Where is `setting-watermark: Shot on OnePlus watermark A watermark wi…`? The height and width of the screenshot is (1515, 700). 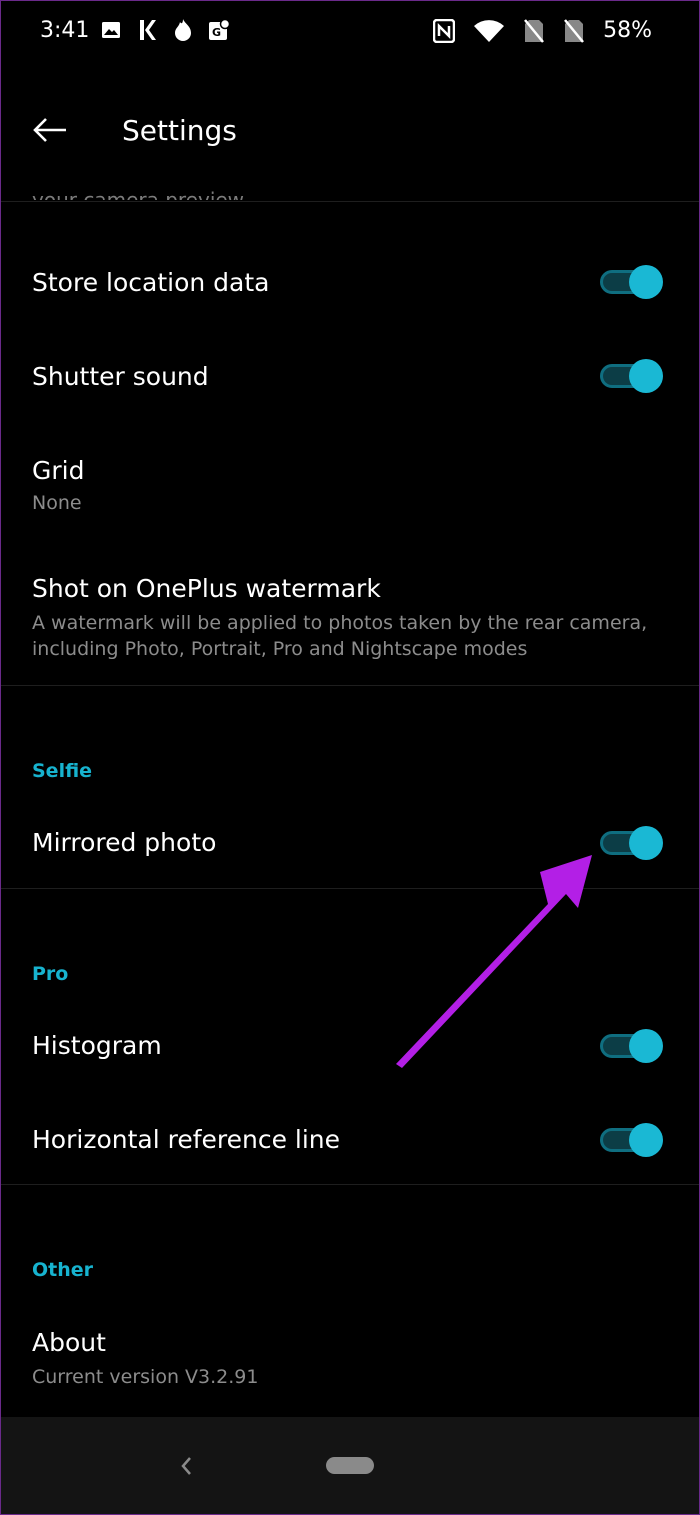
setting-watermark: Shot on OnePlus watermark A watermark wi… is located at coordinates (350, 620).